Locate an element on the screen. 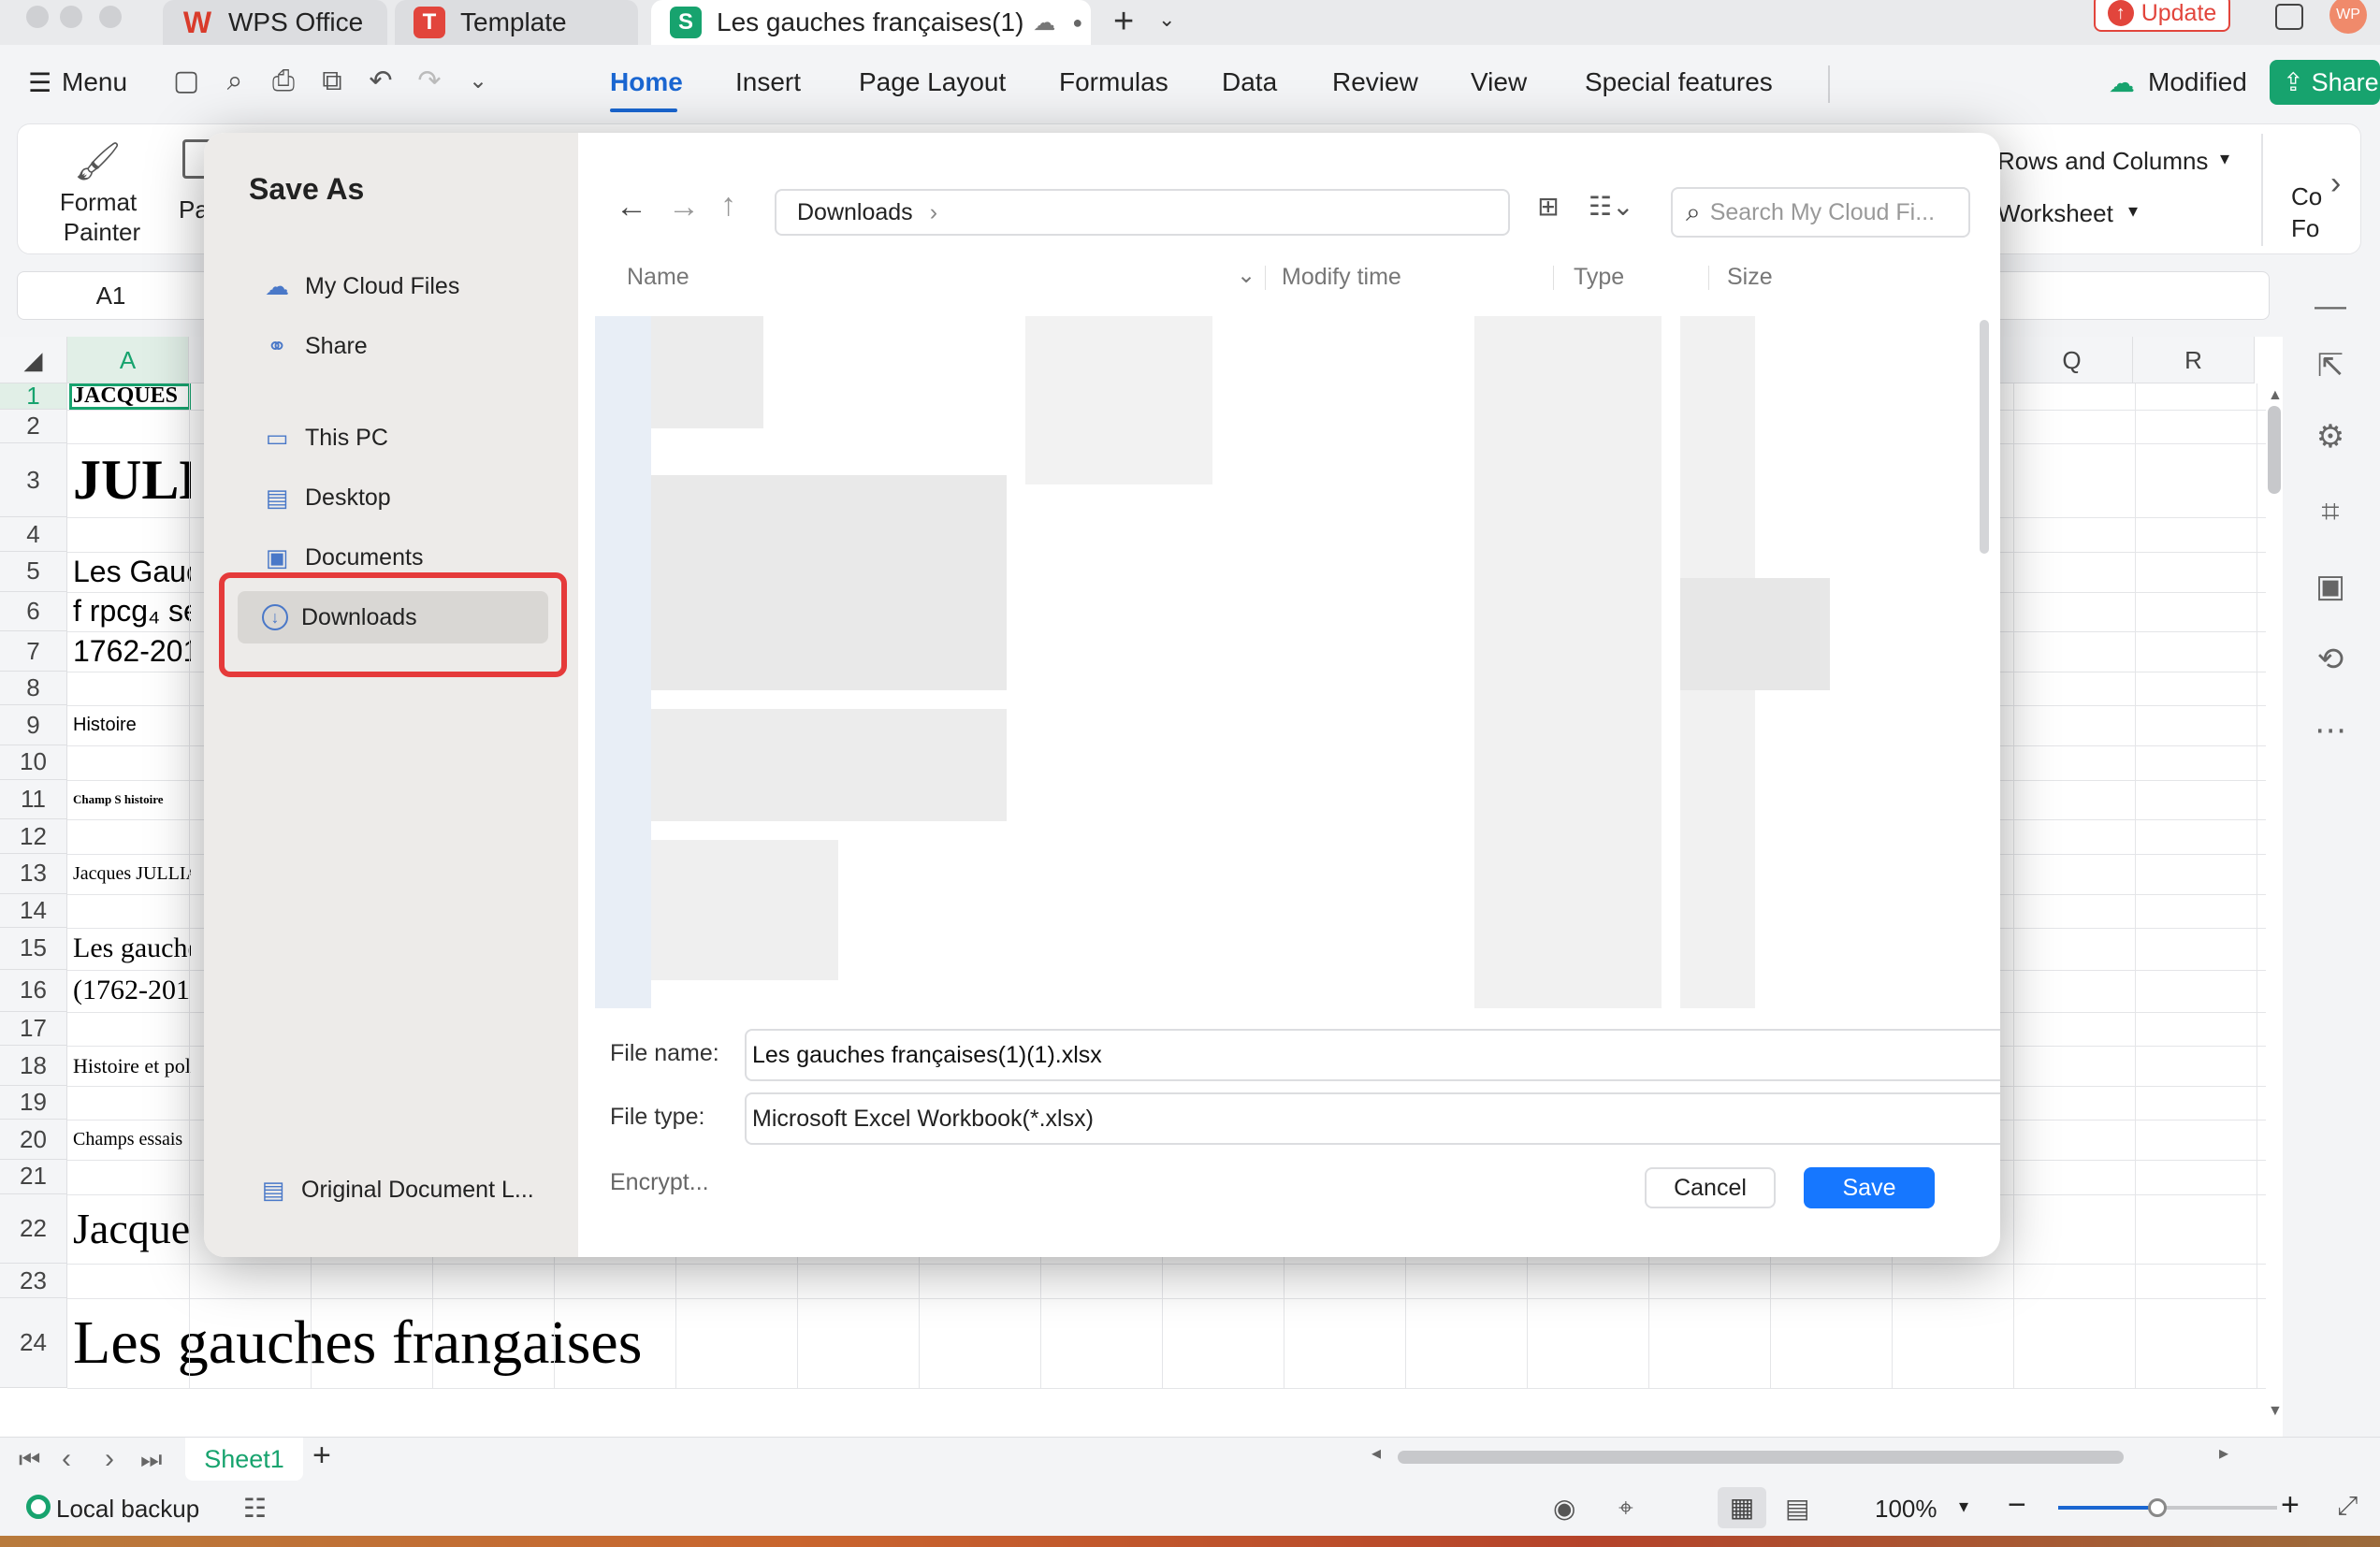 The image size is (2380, 1547). cell-a: Jacque is located at coordinates (130, 1229).